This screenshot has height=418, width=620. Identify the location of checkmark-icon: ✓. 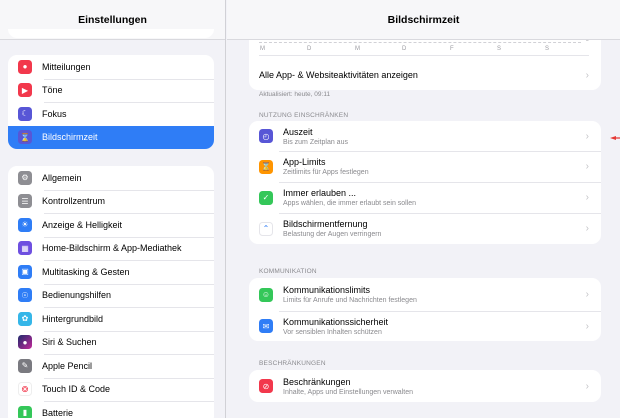
(266, 197).